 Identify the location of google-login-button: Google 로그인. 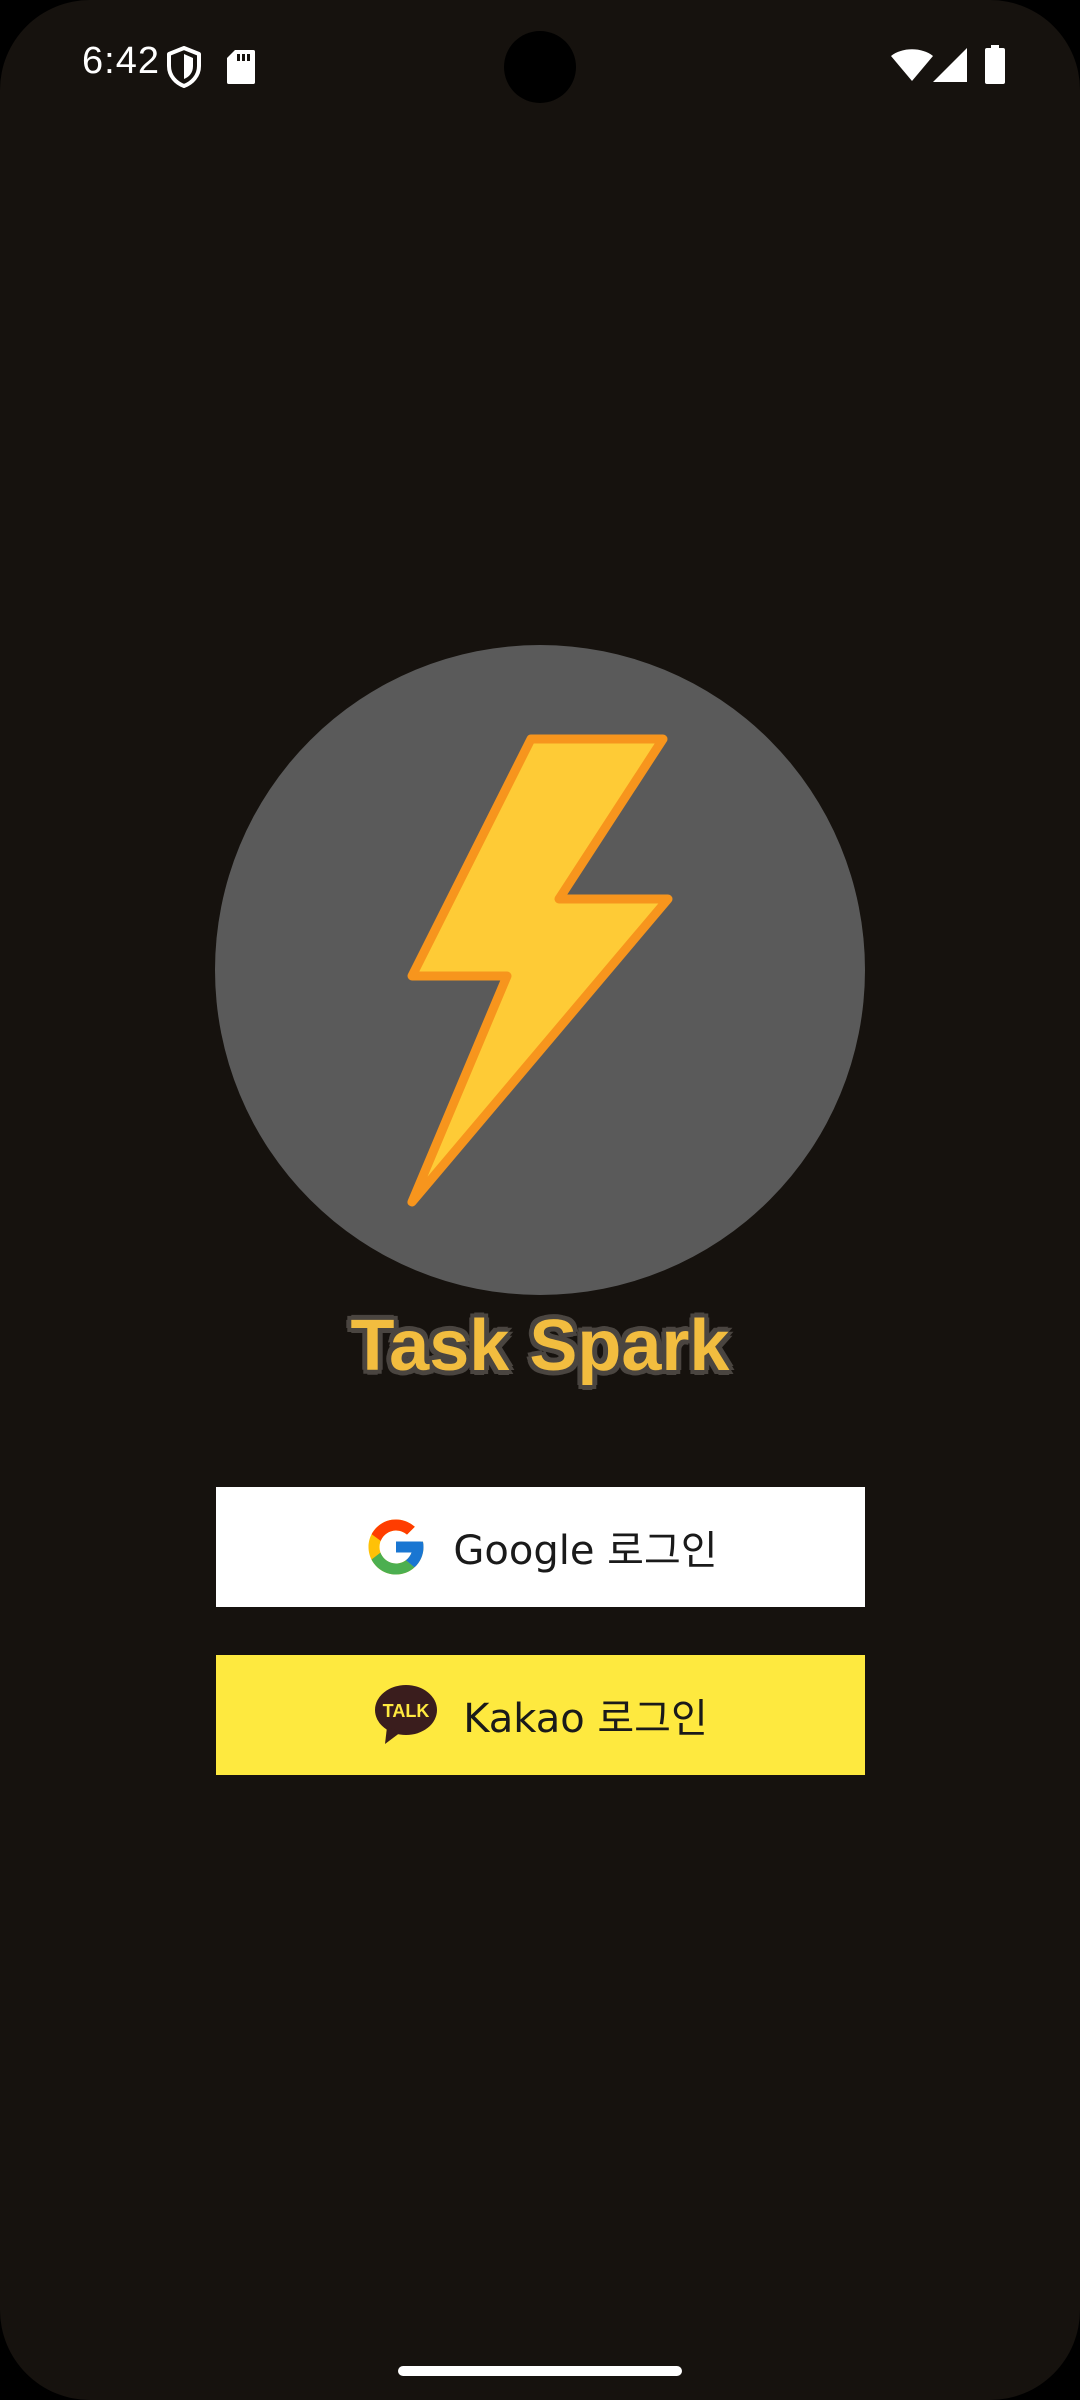
(540, 1547).